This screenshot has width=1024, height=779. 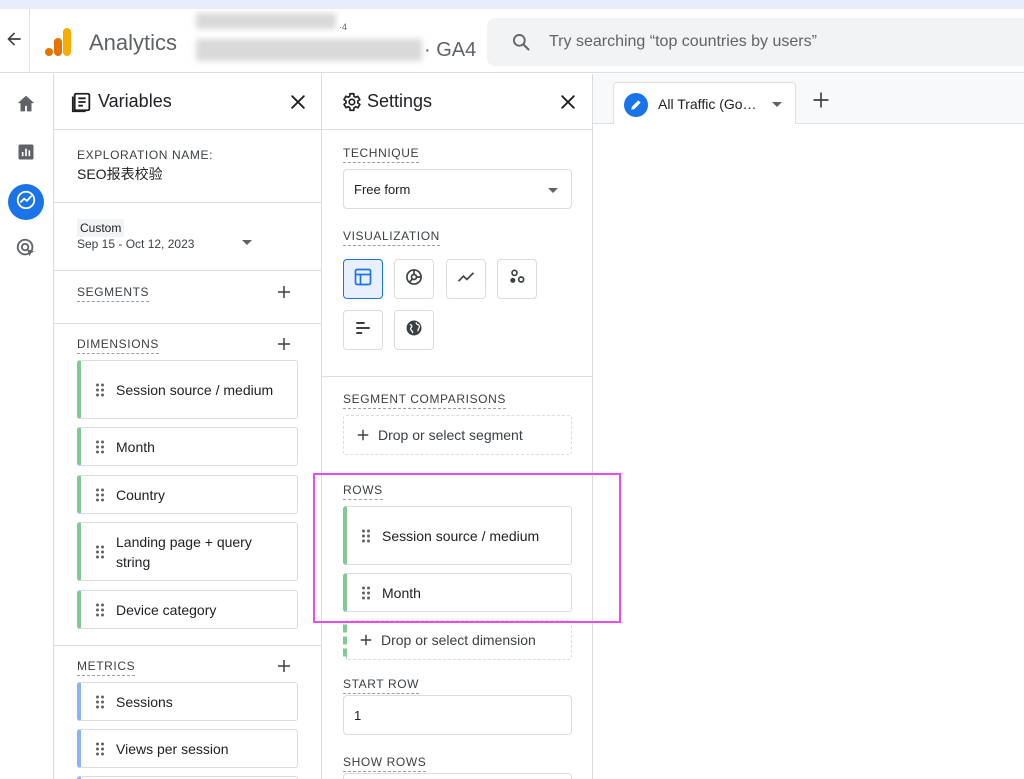 I want to click on settings-close-icon, so click(x=568, y=102).